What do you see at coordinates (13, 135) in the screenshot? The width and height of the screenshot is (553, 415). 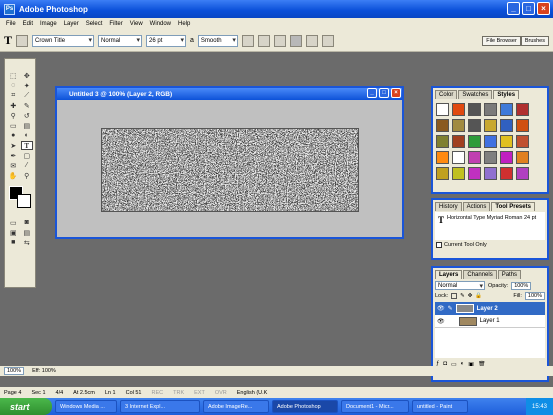 I see `blur-icon: ●` at bounding box center [13, 135].